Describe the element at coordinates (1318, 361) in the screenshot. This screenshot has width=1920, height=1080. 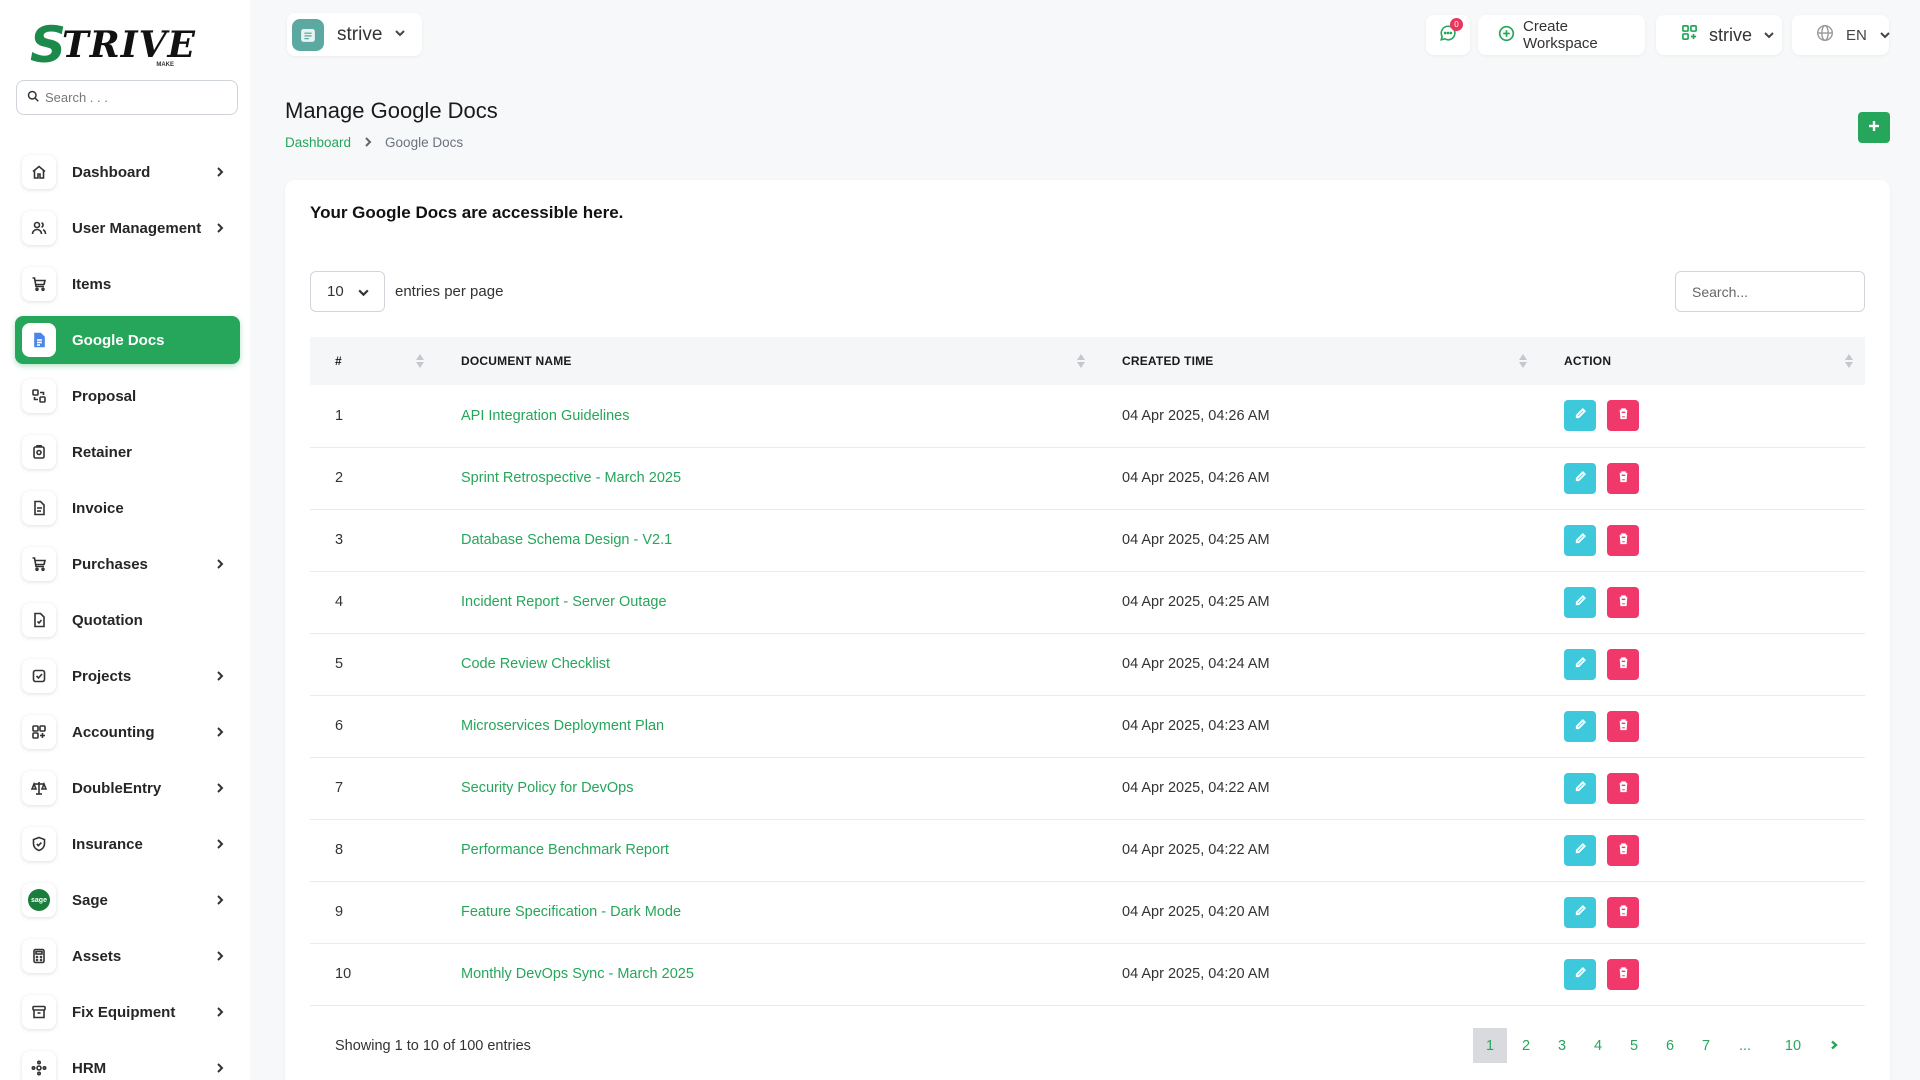
I see `column-header-created-time: CREATED TIME` at that location.